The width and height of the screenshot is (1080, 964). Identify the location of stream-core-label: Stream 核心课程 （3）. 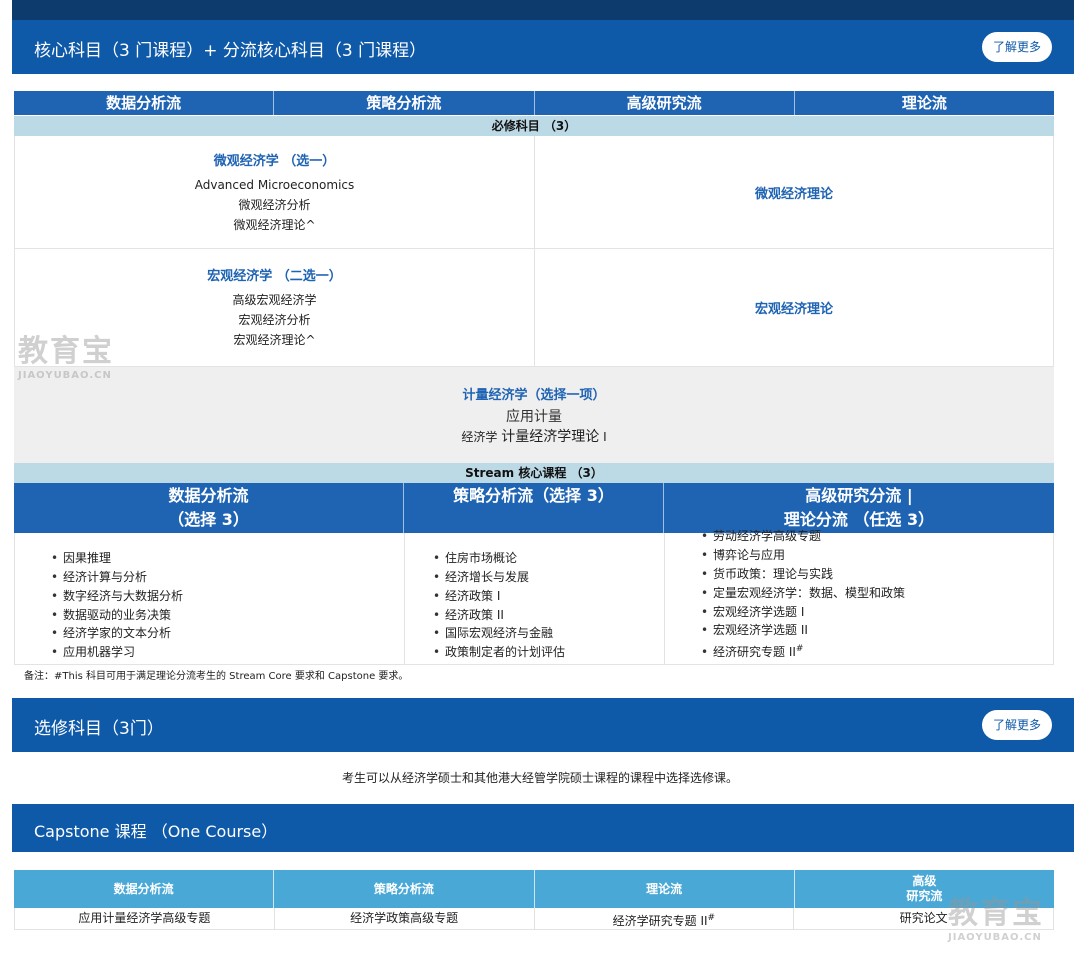
(534, 473).